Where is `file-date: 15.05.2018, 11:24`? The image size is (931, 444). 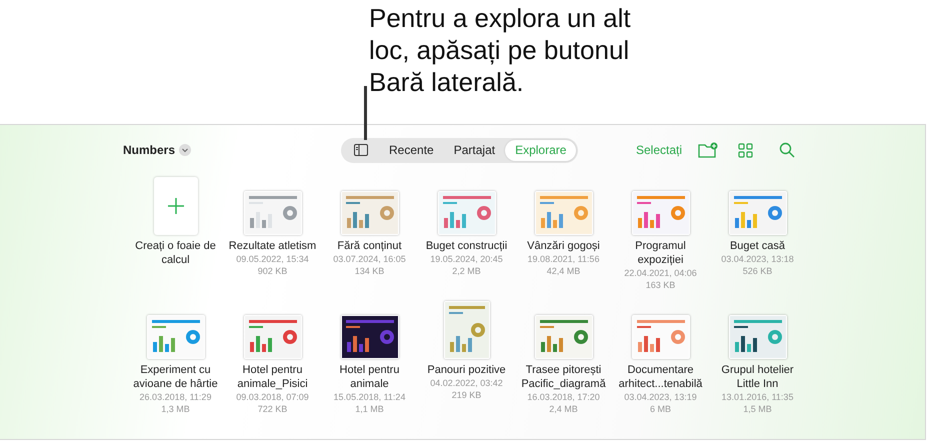
file-date: 15.05.2018, 11:24 is located at coordinates (370, 397).